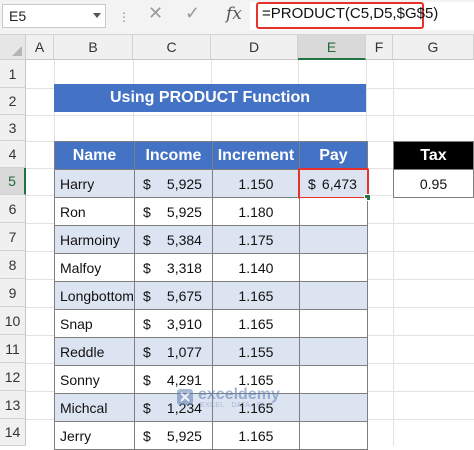 This screenshot has width=474, height=450. I want to click on row-header-4: 4, so click(13, 154).